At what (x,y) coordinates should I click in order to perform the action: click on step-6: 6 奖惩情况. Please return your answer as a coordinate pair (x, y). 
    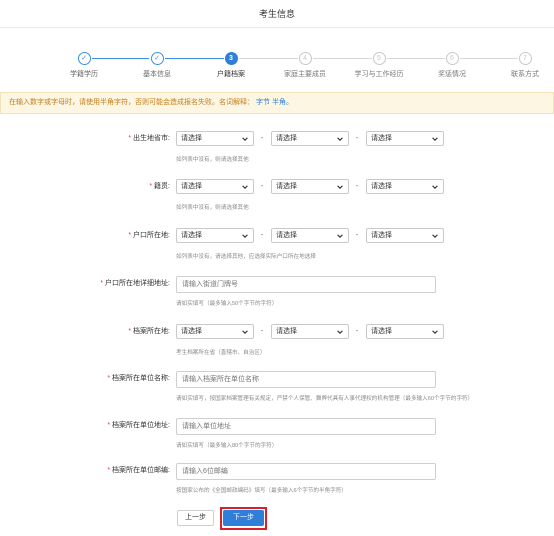
    Looking at the image, I should click on (452, 65).